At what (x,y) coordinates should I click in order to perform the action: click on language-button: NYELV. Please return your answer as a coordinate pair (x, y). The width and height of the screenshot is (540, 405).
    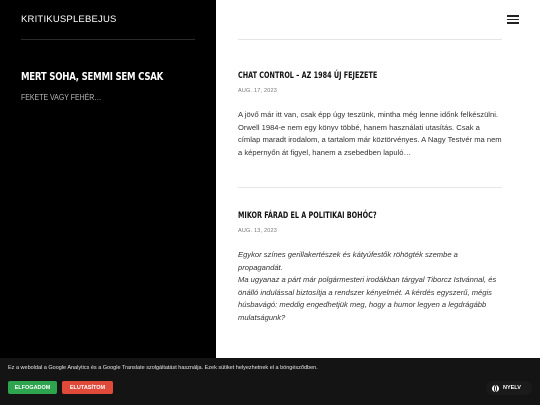
    Looking at the image, I should click on (509, 388).